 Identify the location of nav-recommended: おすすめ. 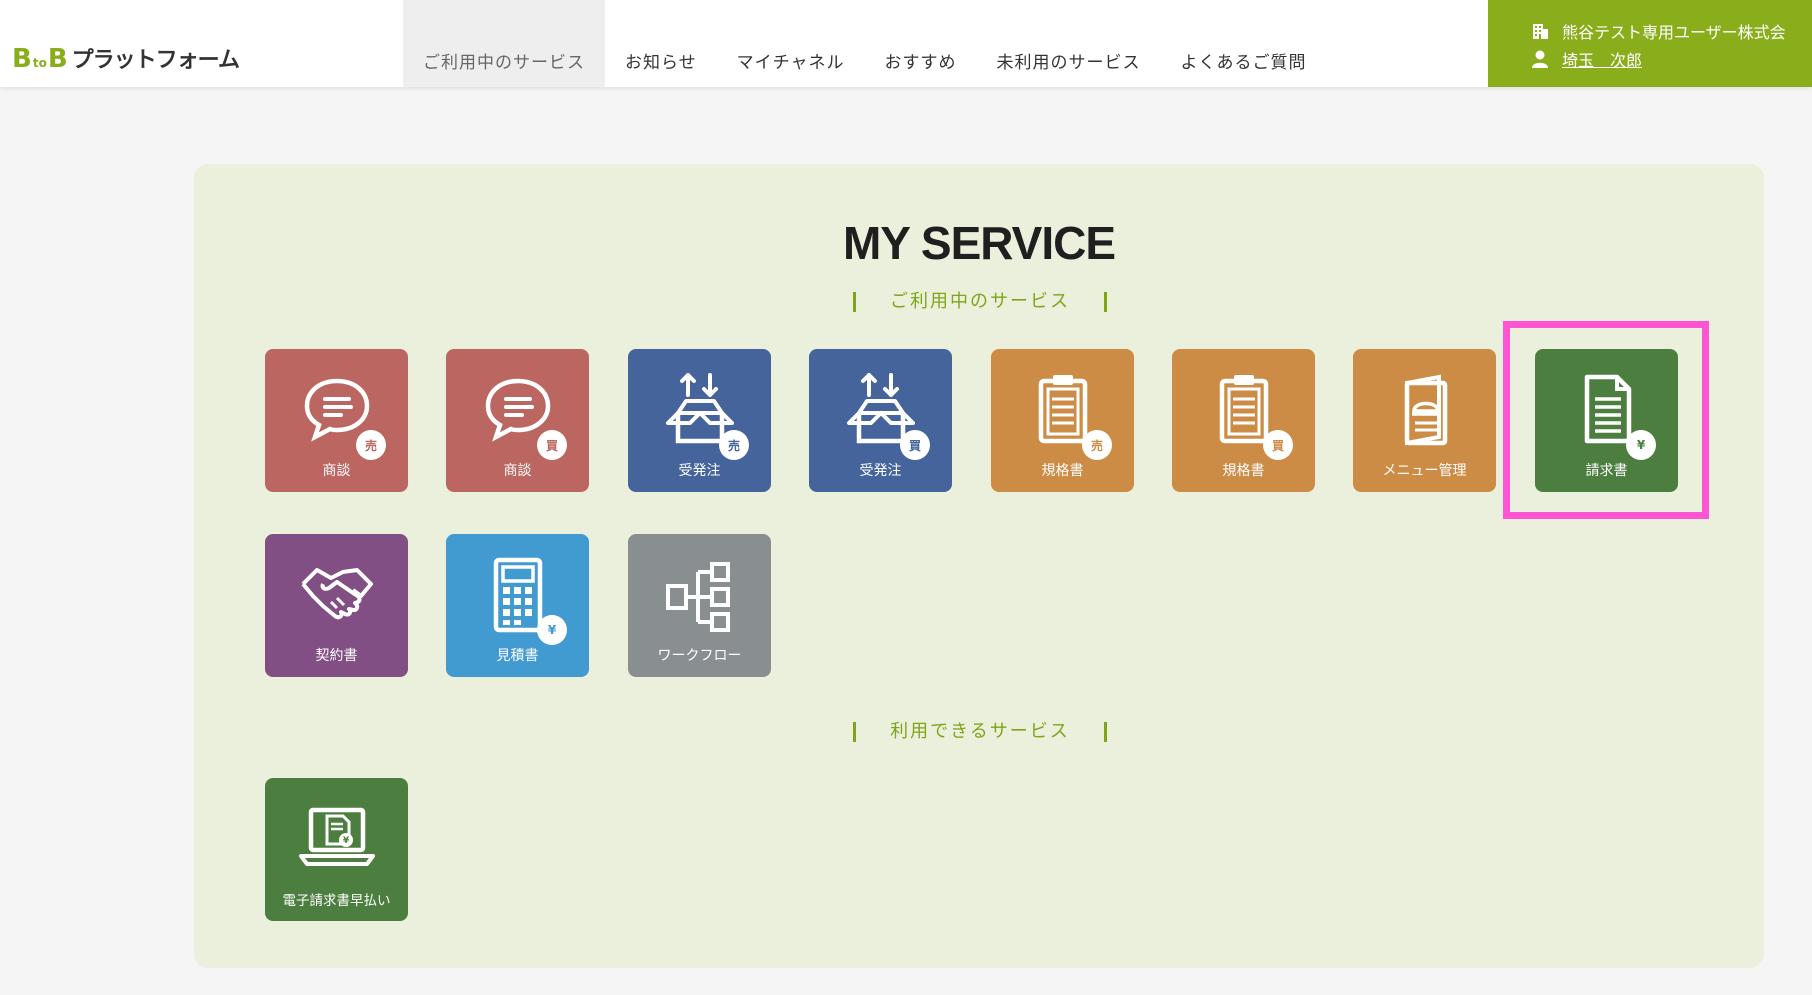
(921, 43).